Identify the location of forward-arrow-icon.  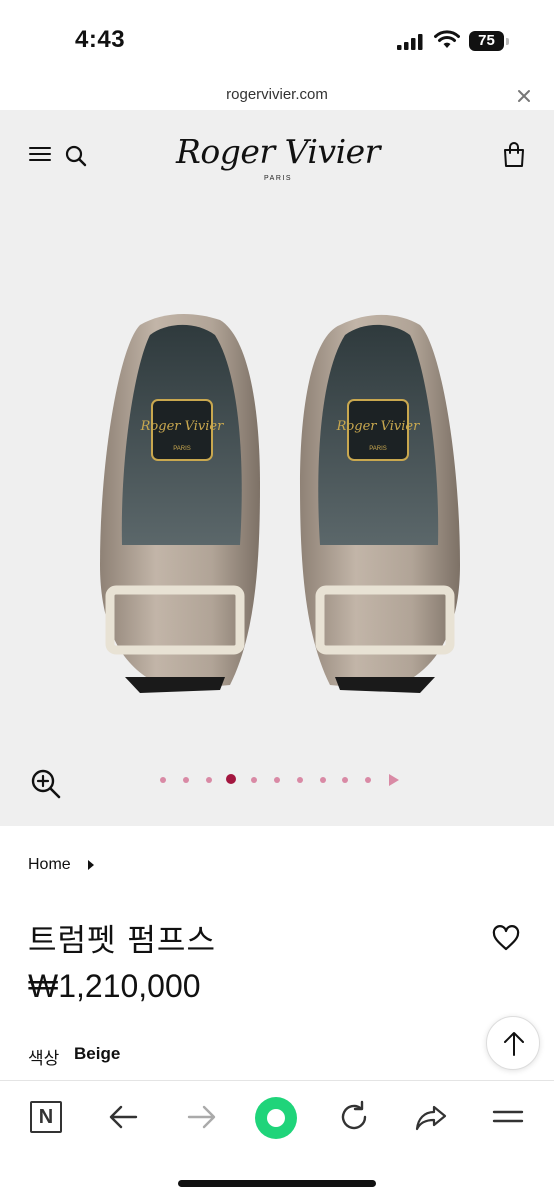
(201, 1117).